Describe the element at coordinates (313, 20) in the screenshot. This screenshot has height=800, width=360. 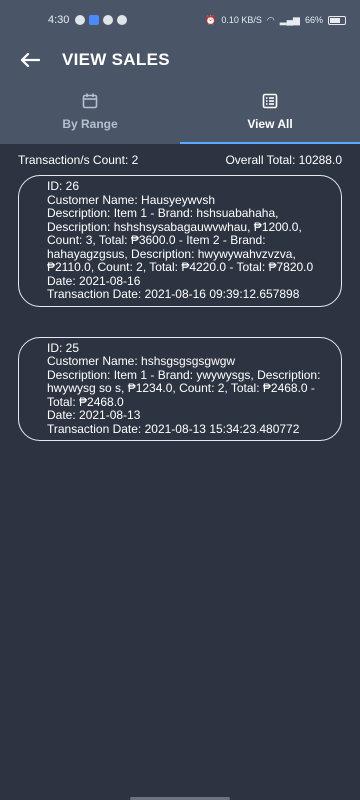
I see `battery-percent: 66%` at that location.